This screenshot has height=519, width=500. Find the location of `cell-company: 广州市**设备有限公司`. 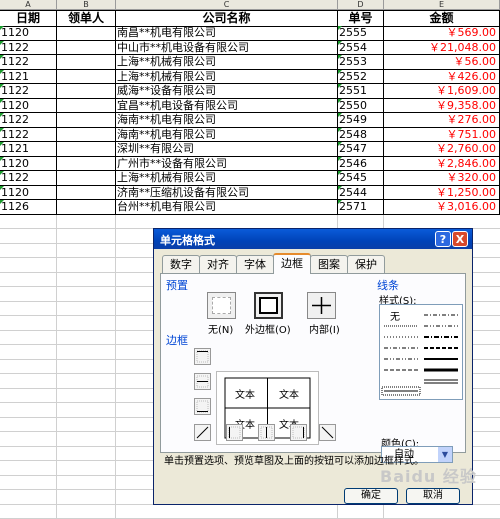

cell-company: 广州市**设备有限公司 is located at coordinates (227, 164).